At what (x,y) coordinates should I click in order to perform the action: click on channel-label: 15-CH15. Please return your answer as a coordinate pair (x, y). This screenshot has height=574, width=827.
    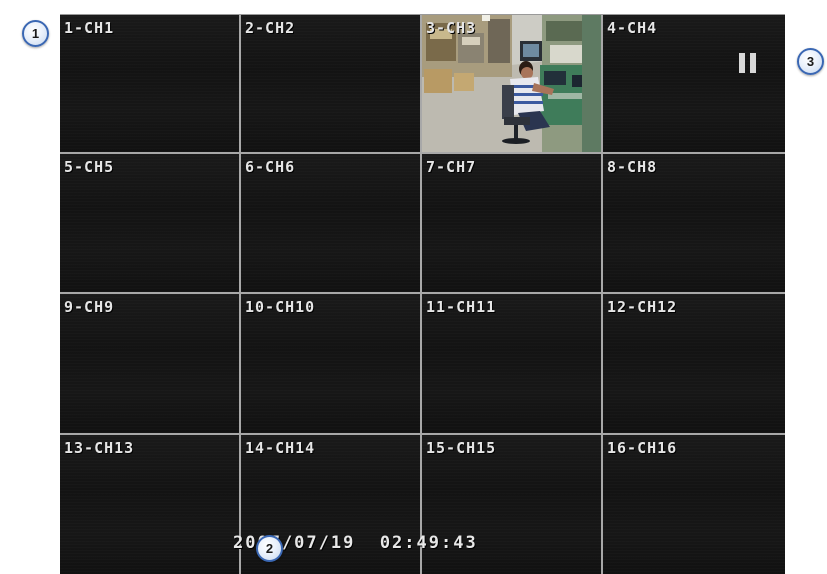
    Looking at the image, I should click on (461, 448).